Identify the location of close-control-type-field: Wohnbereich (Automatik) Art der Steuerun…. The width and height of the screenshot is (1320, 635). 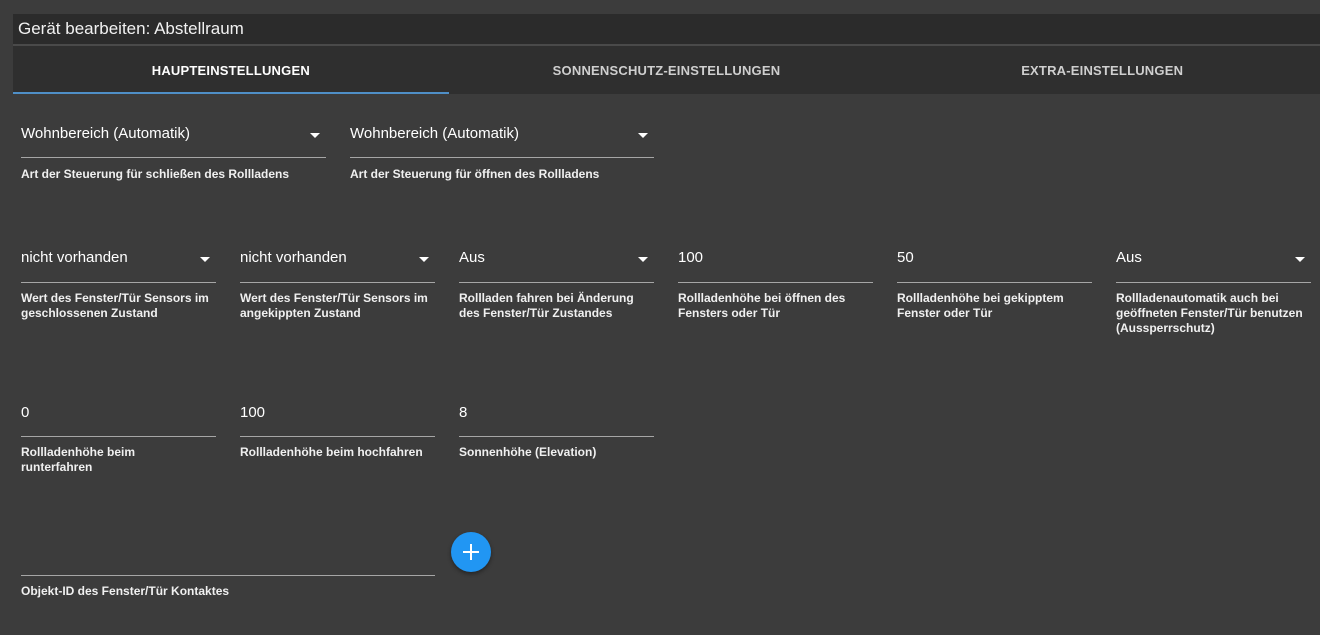
(173, 155).